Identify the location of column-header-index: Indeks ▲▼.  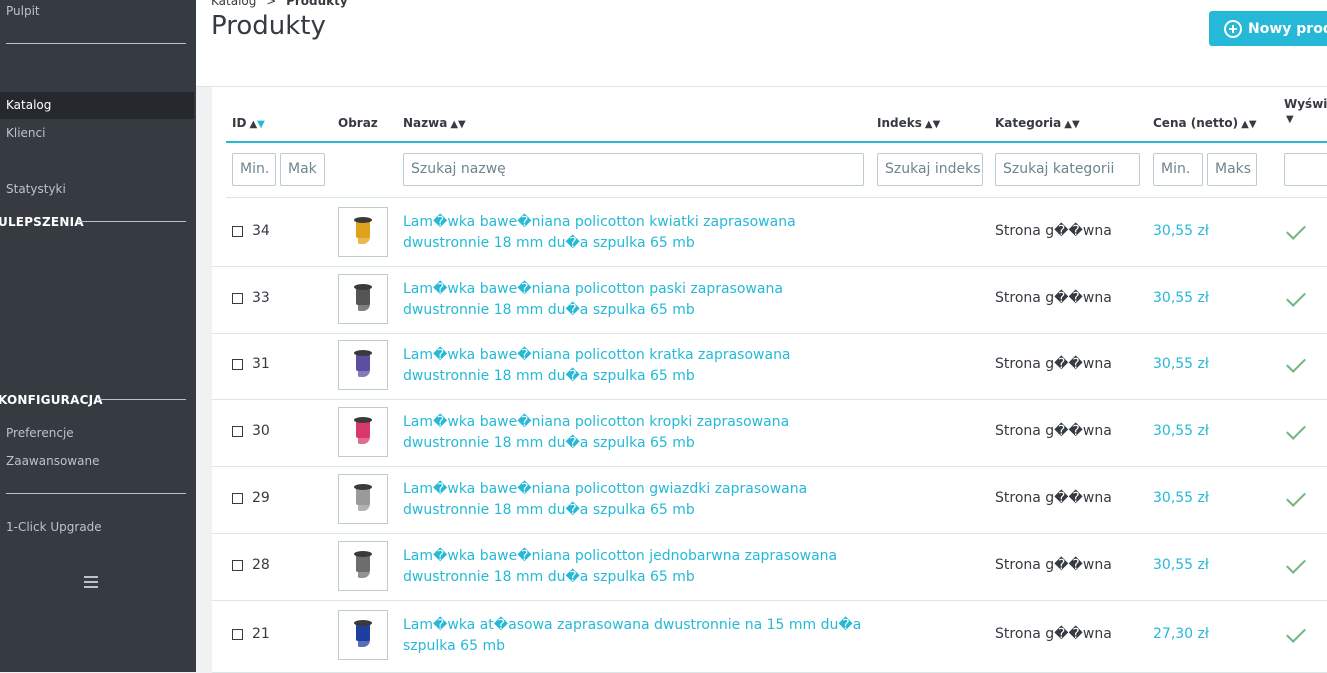
(908, 123).